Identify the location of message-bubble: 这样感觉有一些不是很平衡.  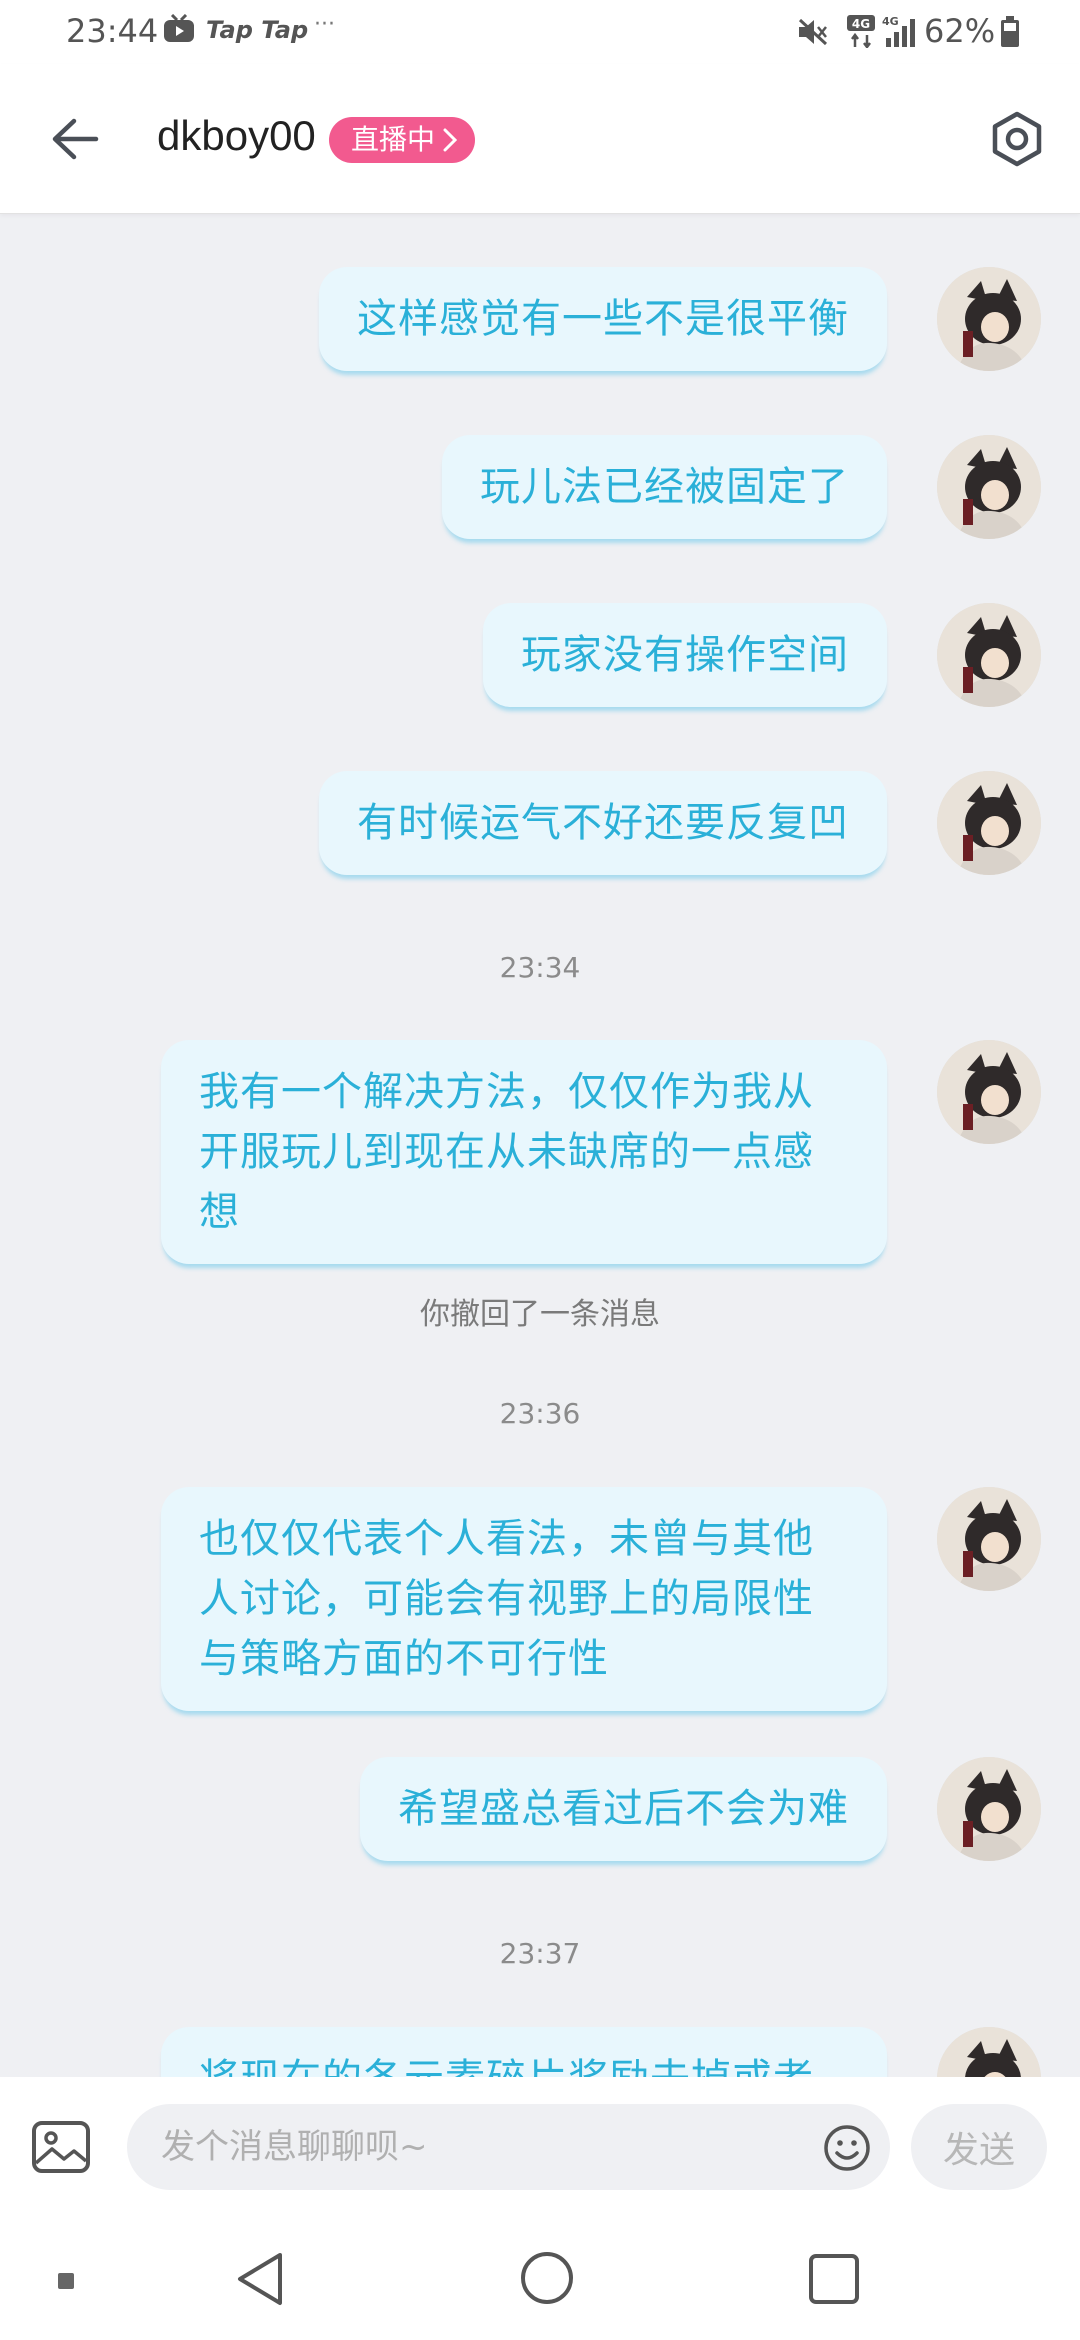
(603, 319).